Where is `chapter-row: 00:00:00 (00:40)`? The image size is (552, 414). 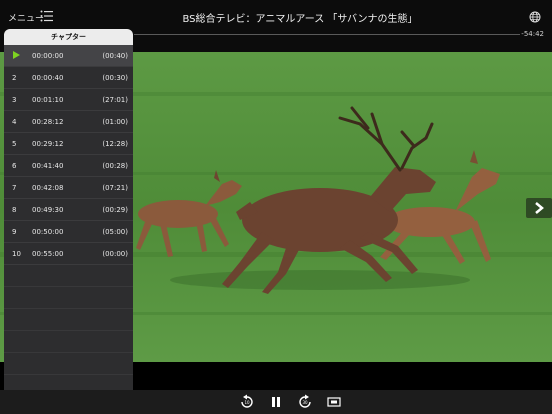
chapter-row: 00:00:00 (00:40) is located at coordinates (68, 56).